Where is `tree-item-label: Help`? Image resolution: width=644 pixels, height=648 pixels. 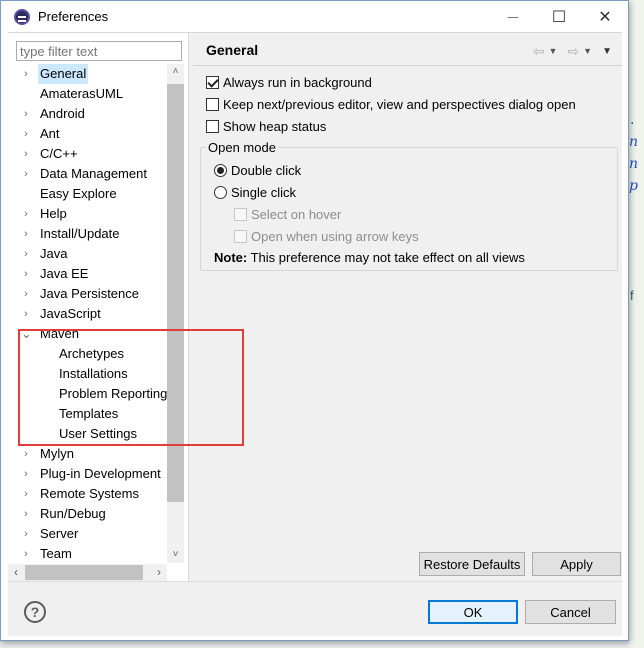
tree-item-label: Help is located at coordinates (53, 213).